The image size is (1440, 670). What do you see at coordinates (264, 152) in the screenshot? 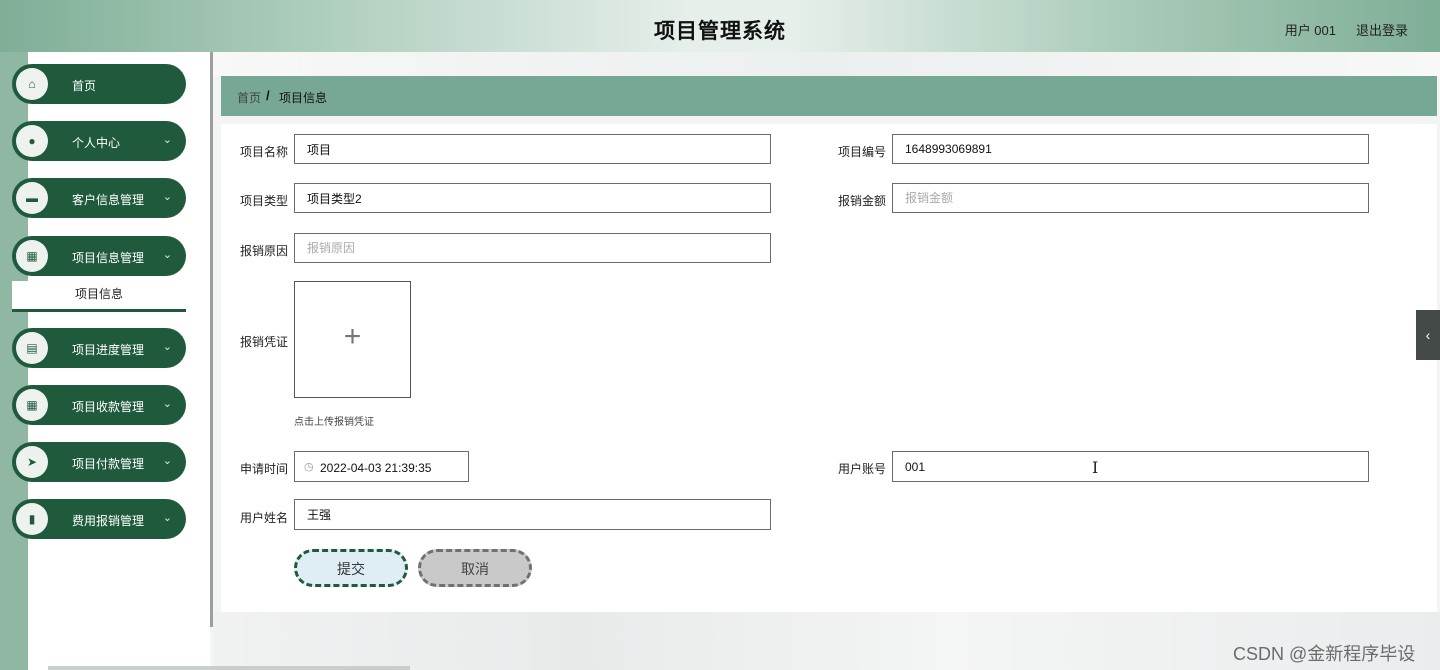
I see `project-name-label: 项目名称` at bounding box center [264, 152].